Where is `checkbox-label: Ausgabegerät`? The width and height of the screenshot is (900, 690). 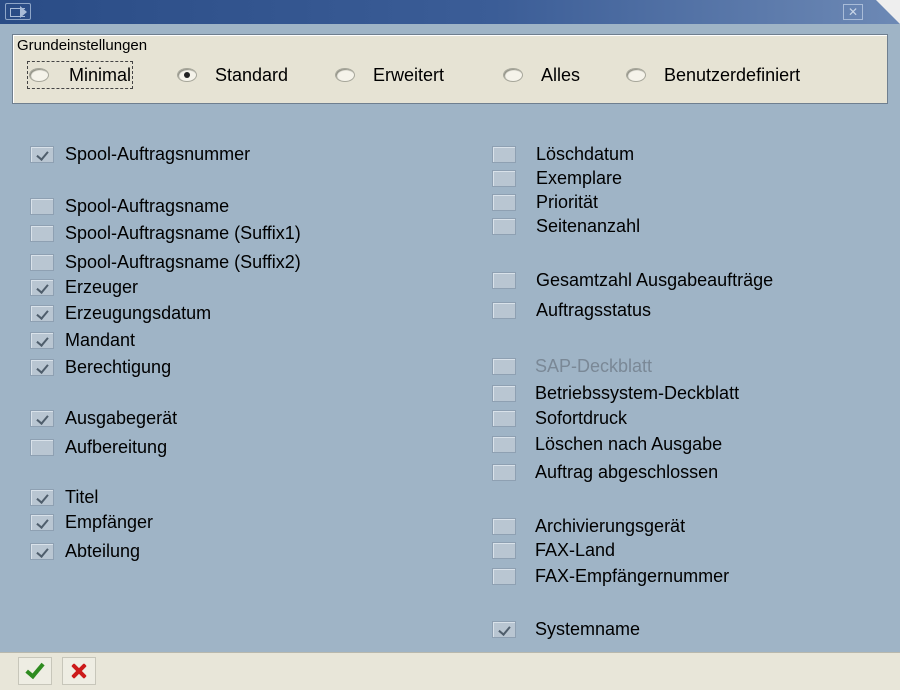 checkbox-label: Ausgabegerät is located at coordinates (121, 417).